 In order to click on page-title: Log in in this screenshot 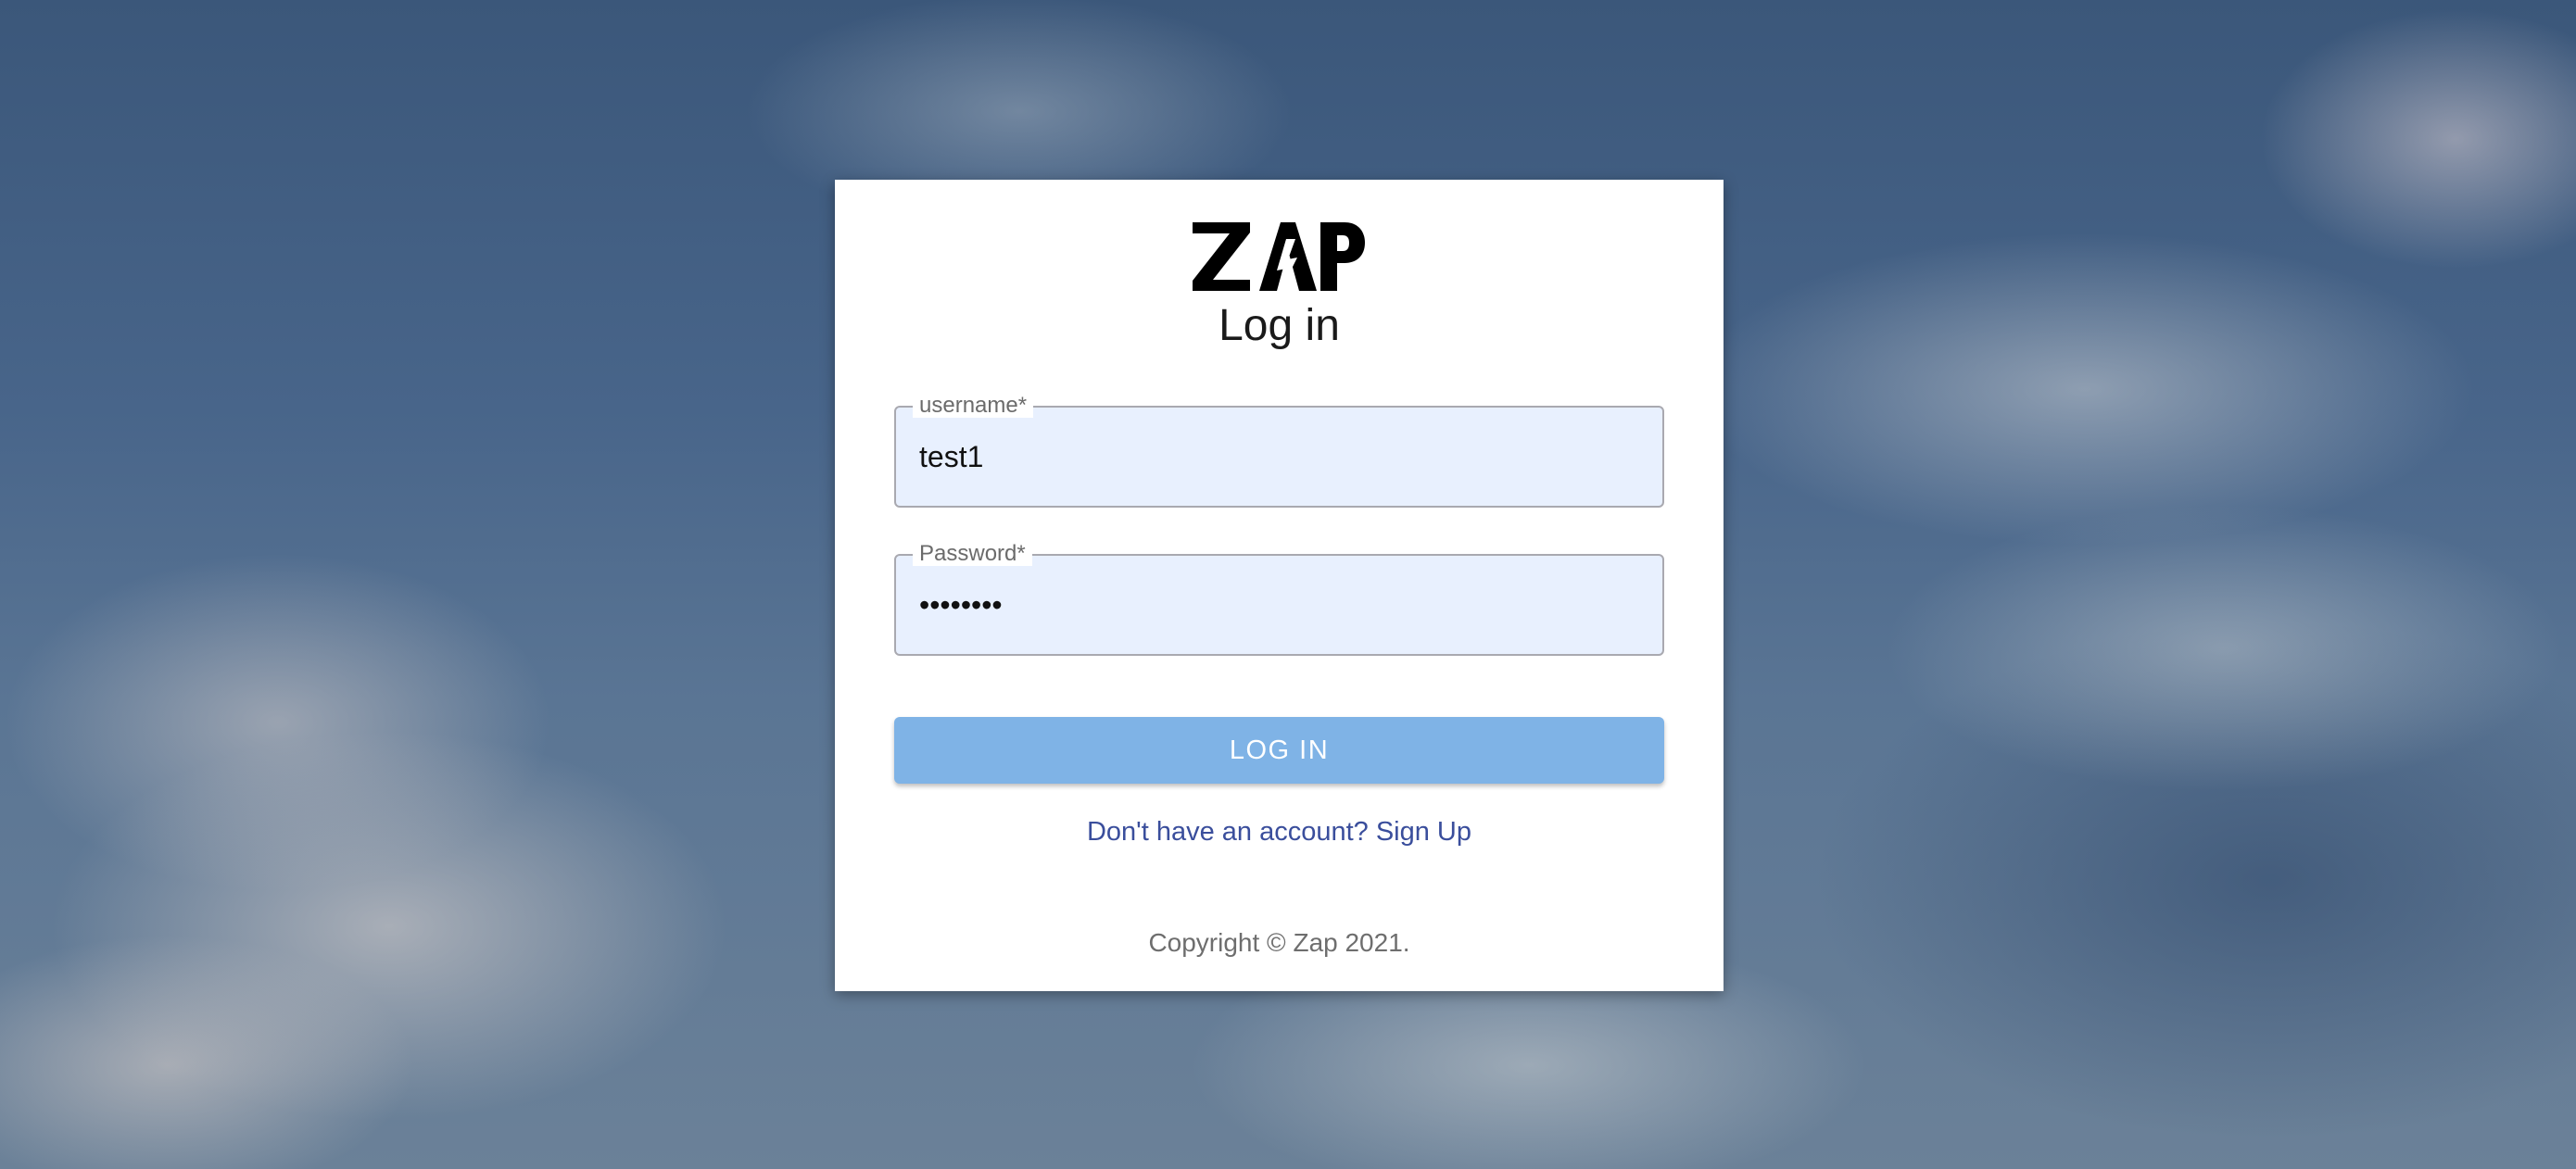, I will do `click(1280, 325)`.